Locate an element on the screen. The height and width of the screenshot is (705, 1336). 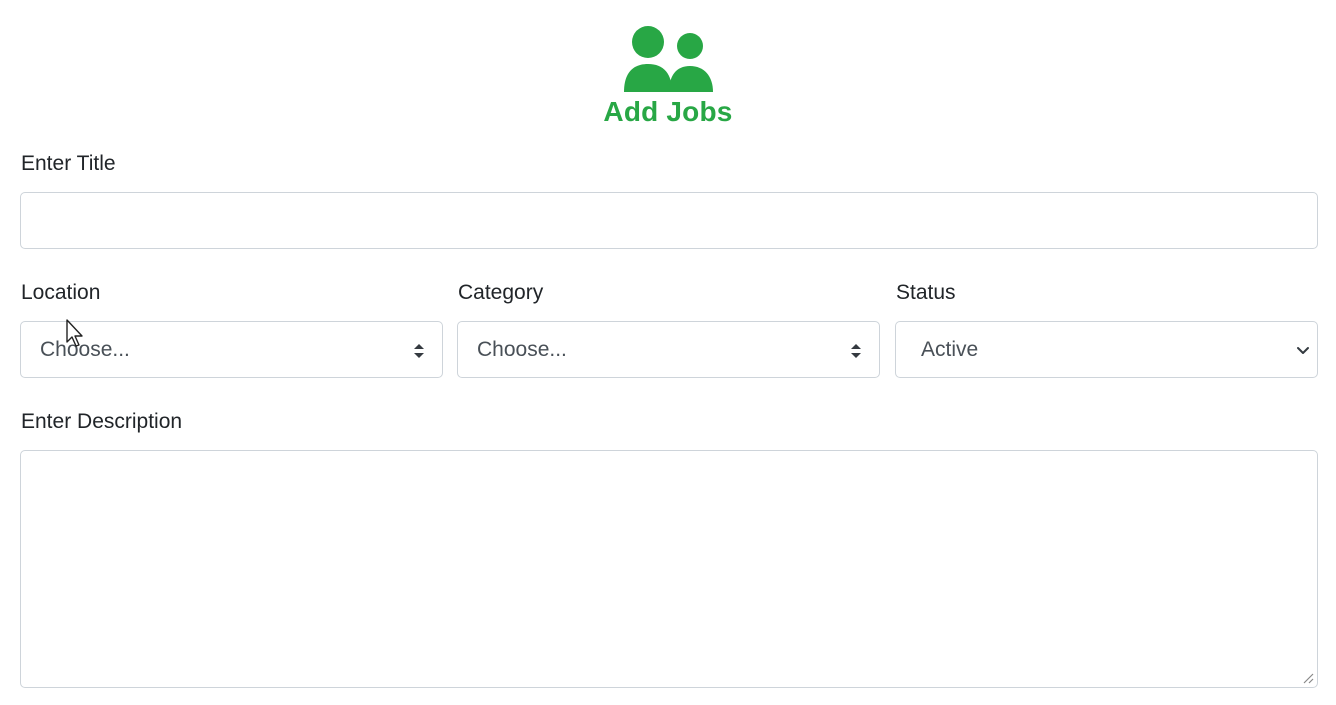
status-selected-value: Active is located at coordinates (950, 349).